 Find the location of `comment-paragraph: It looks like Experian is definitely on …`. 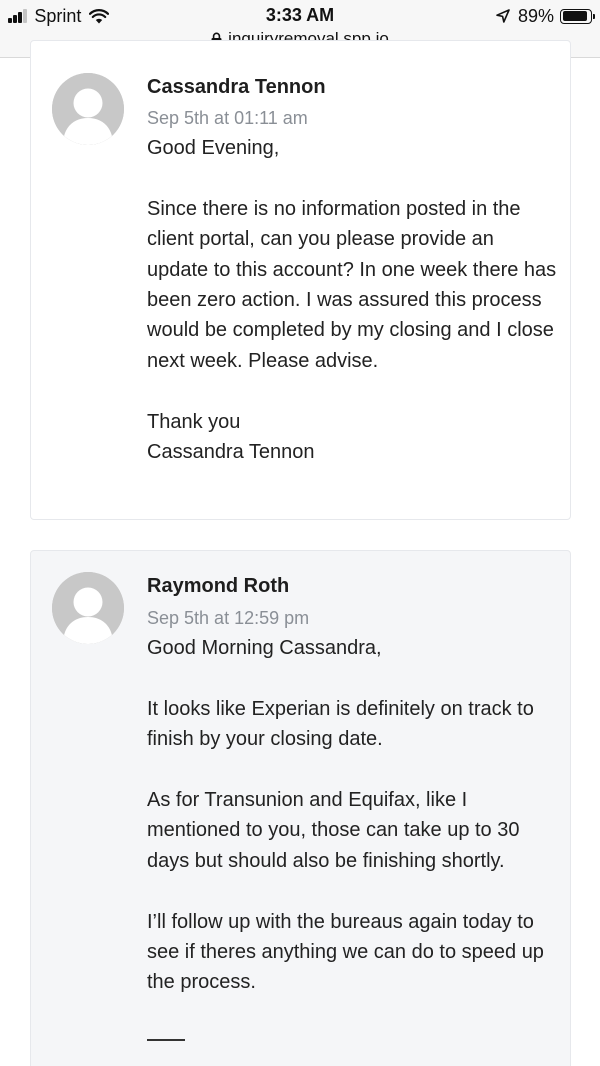

comment-paragraph: It looks like Experian is definitely on … is located at coordinates (340, 724).